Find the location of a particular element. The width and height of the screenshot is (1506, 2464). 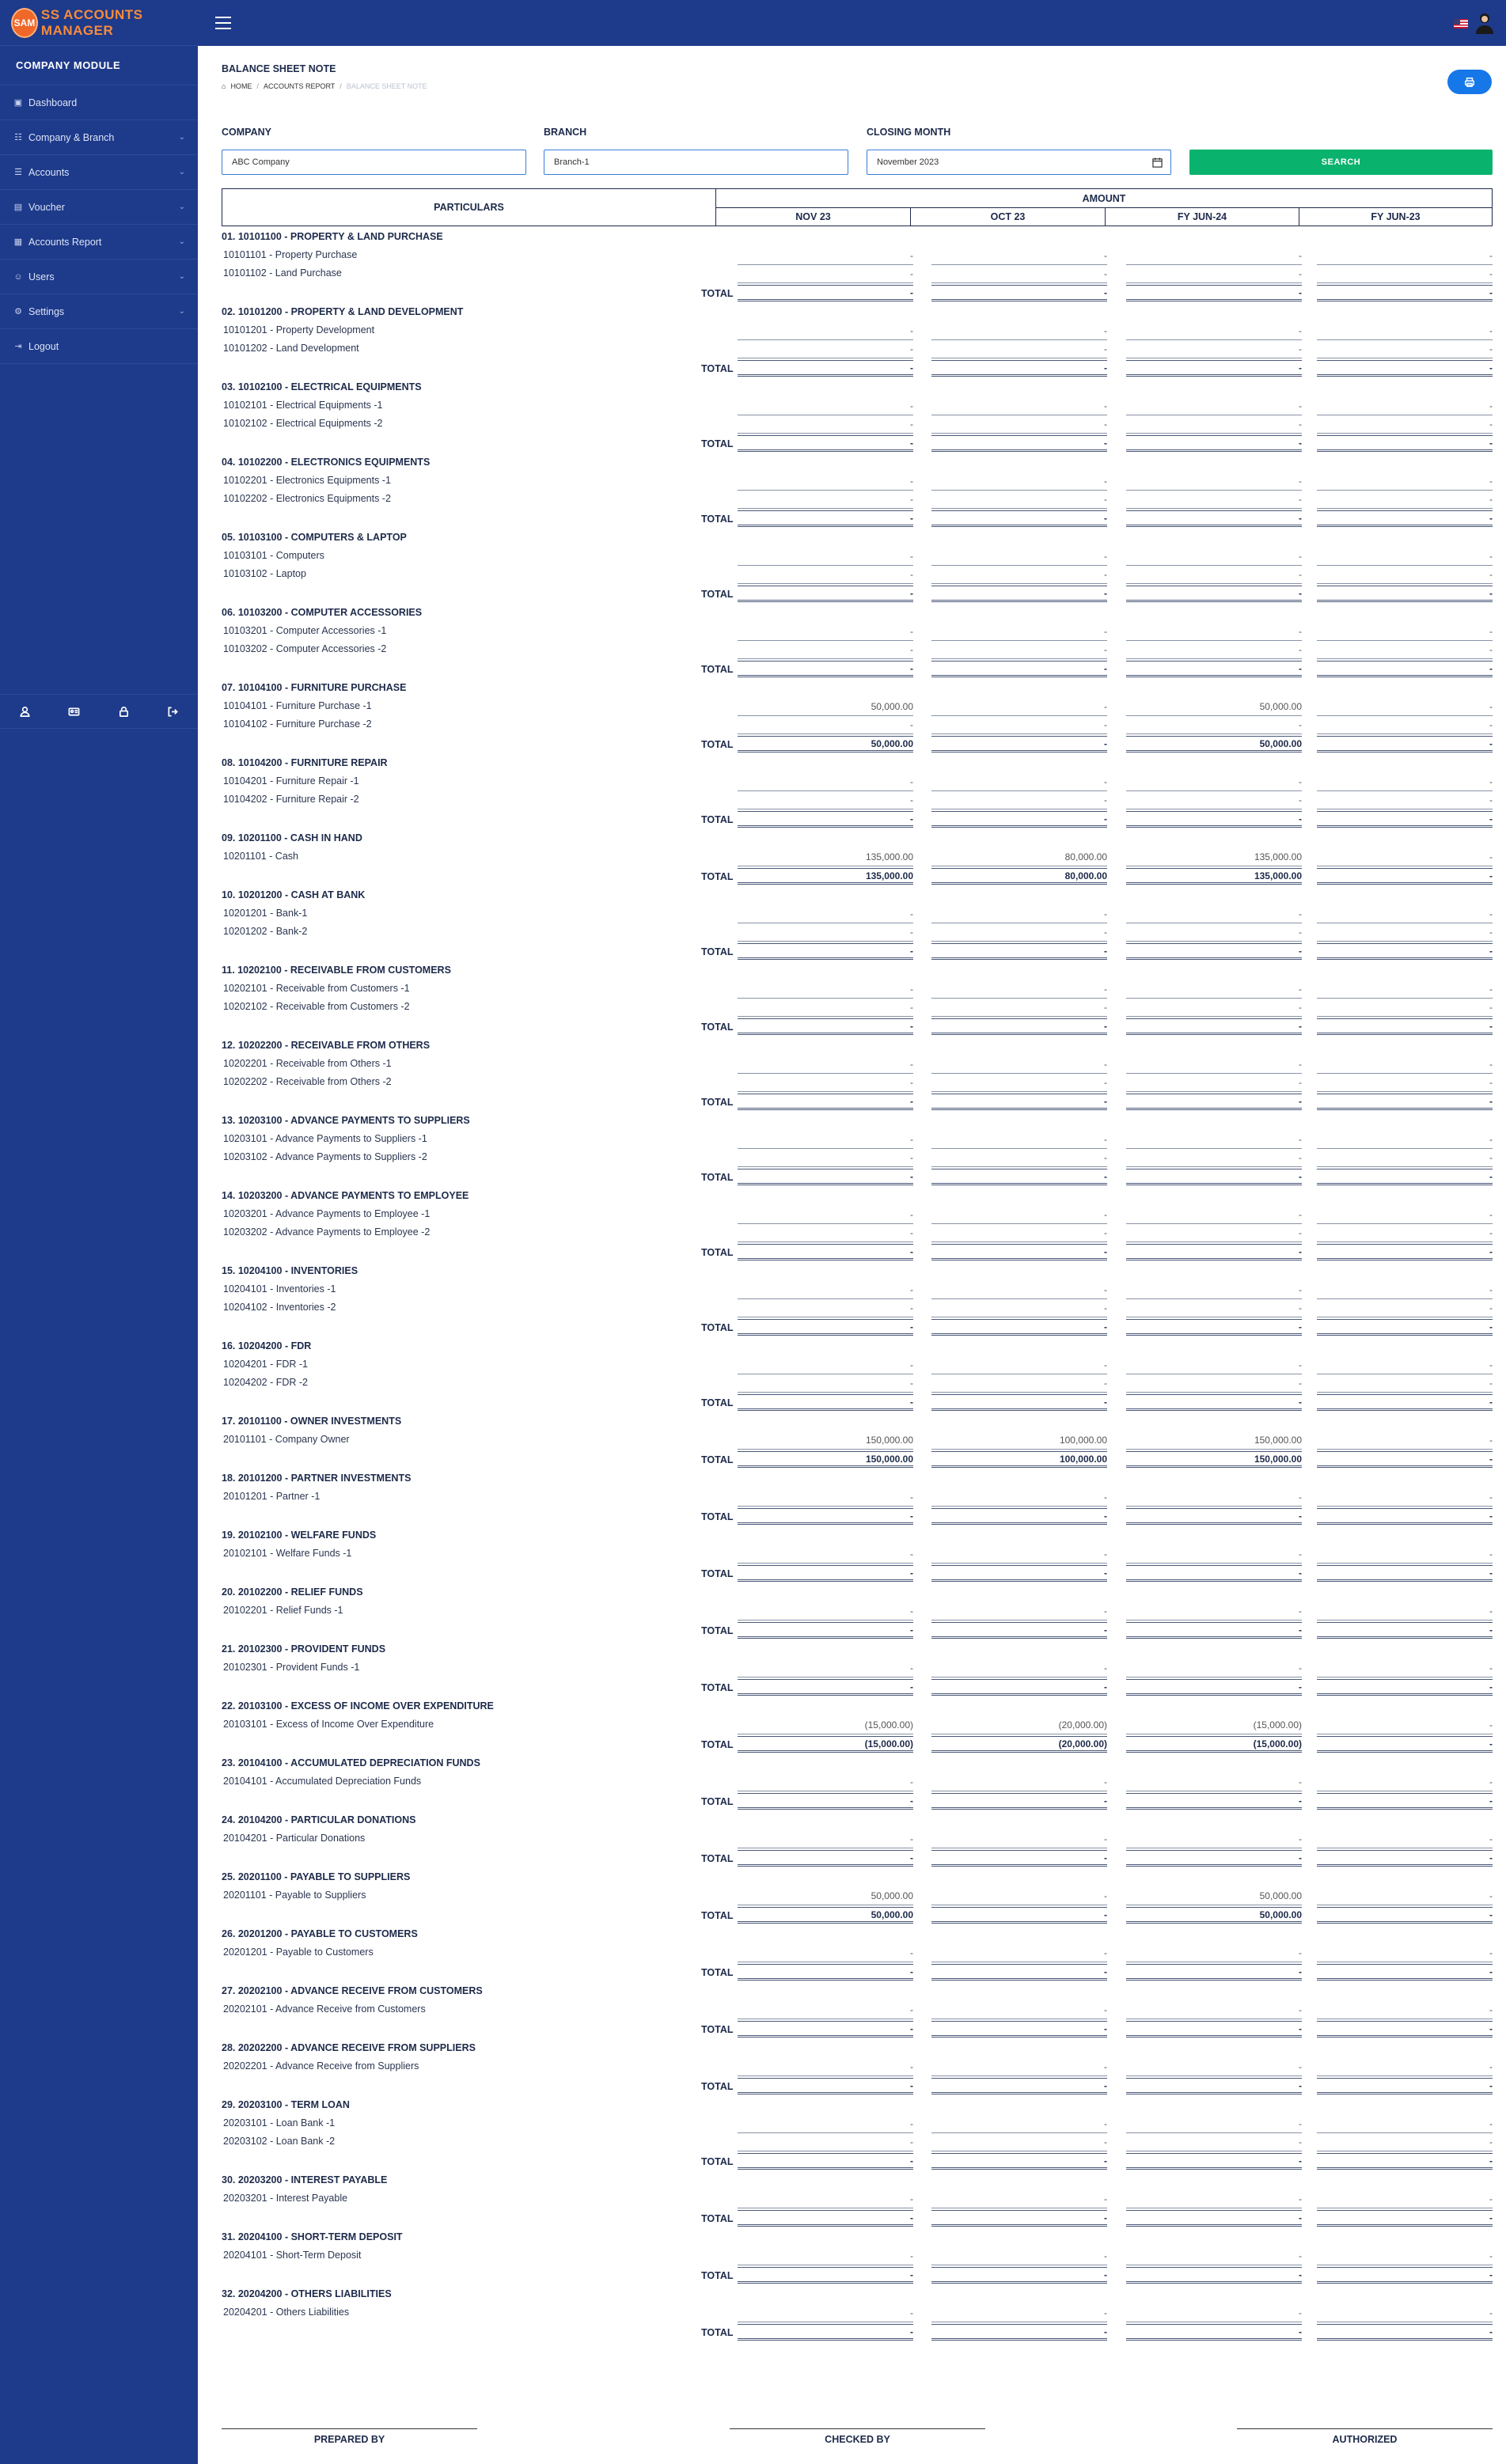

home-icon: ⌂ is located at coordinates (224, 86).